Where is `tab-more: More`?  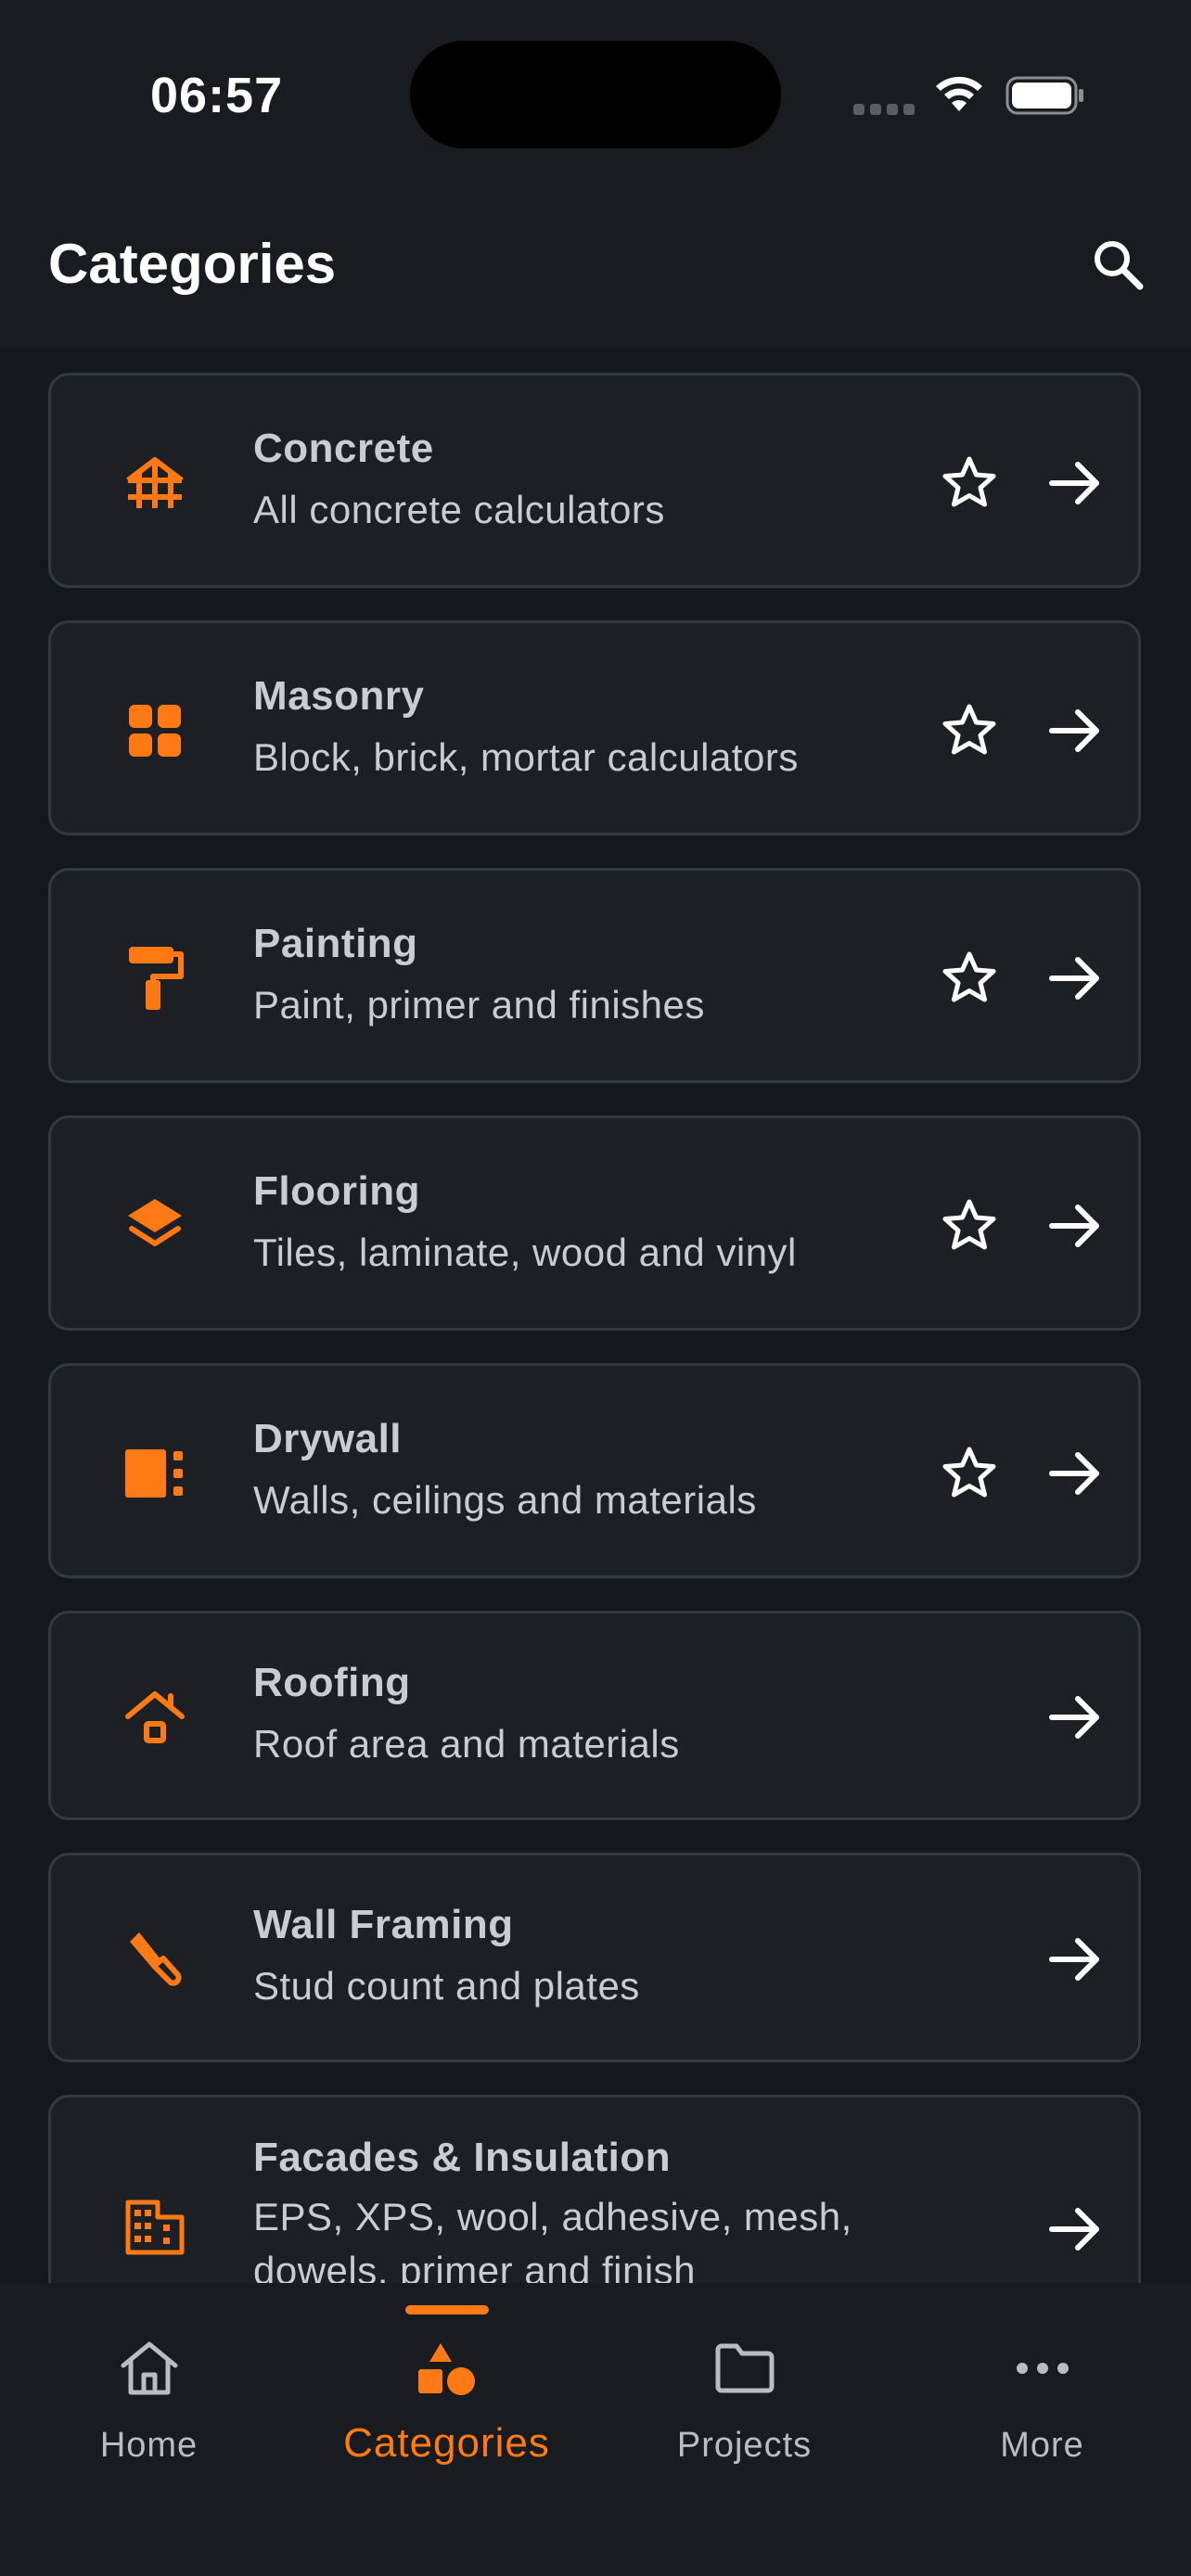 tab-more: More is located at coordinates (1042, 2375).